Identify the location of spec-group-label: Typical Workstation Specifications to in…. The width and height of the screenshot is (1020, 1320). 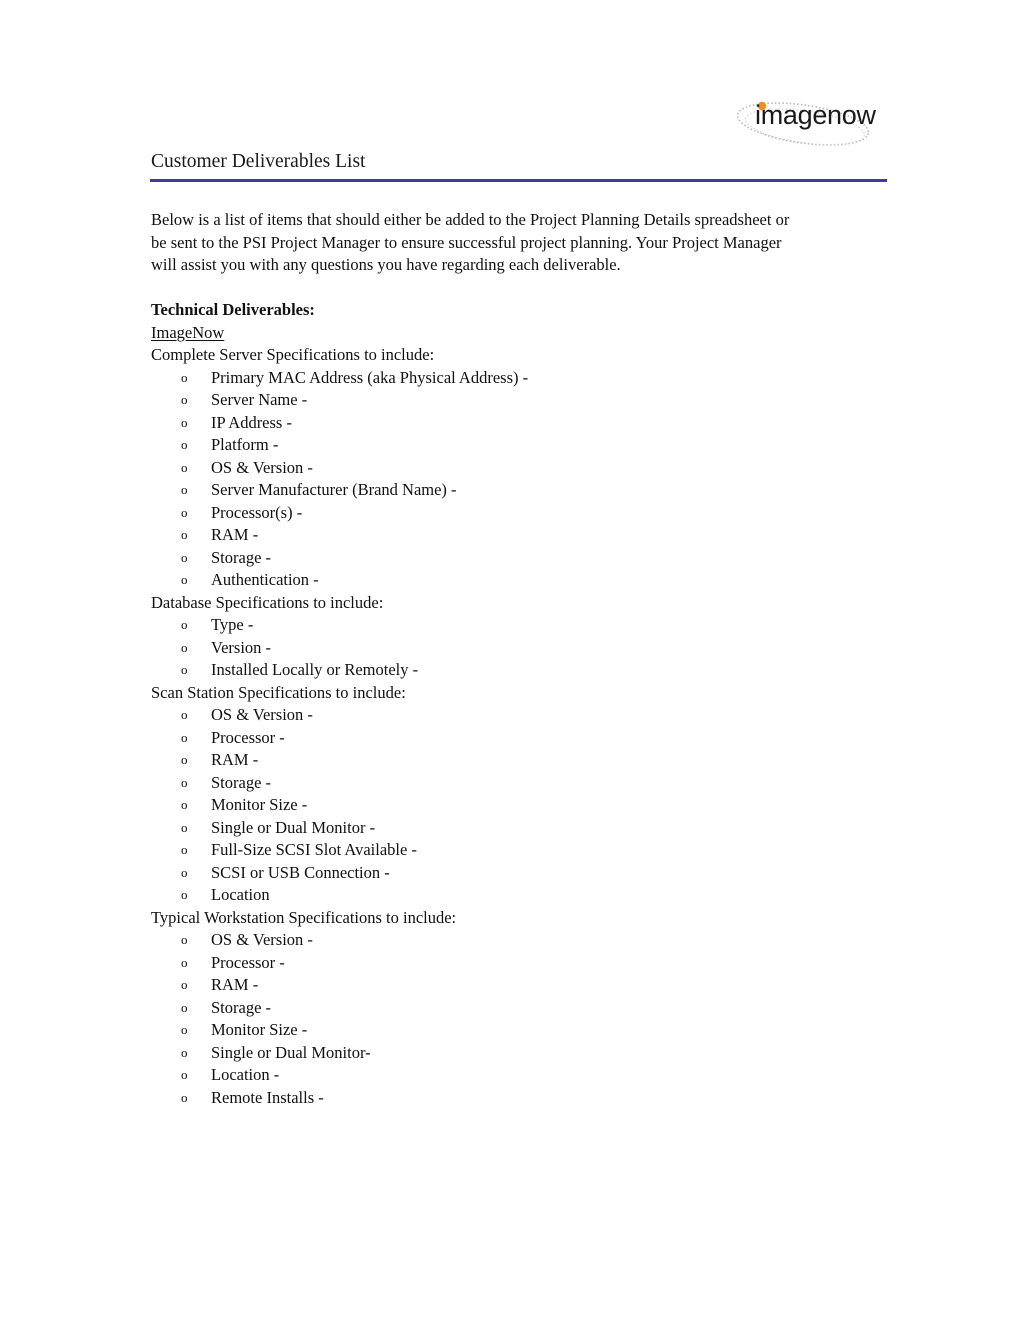
(304, 917).